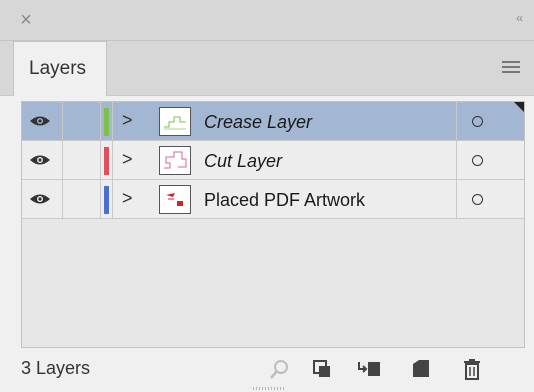 This screenshot has height=392, width=534. Describe the element at coordinates (370, 369) in the screenshot. I see `new-sublayer-icon` at that location.